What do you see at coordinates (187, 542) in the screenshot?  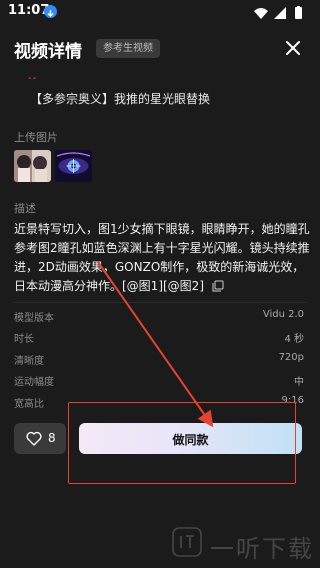 I see `watermark-logo-icon` at bounding box center [187, 542].